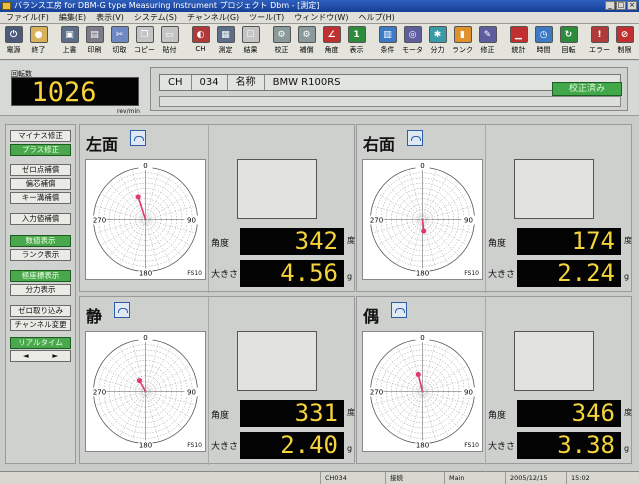 This screenshot has width=639, height=484. I want to click on status-time: 15:02, so click(578, 478).